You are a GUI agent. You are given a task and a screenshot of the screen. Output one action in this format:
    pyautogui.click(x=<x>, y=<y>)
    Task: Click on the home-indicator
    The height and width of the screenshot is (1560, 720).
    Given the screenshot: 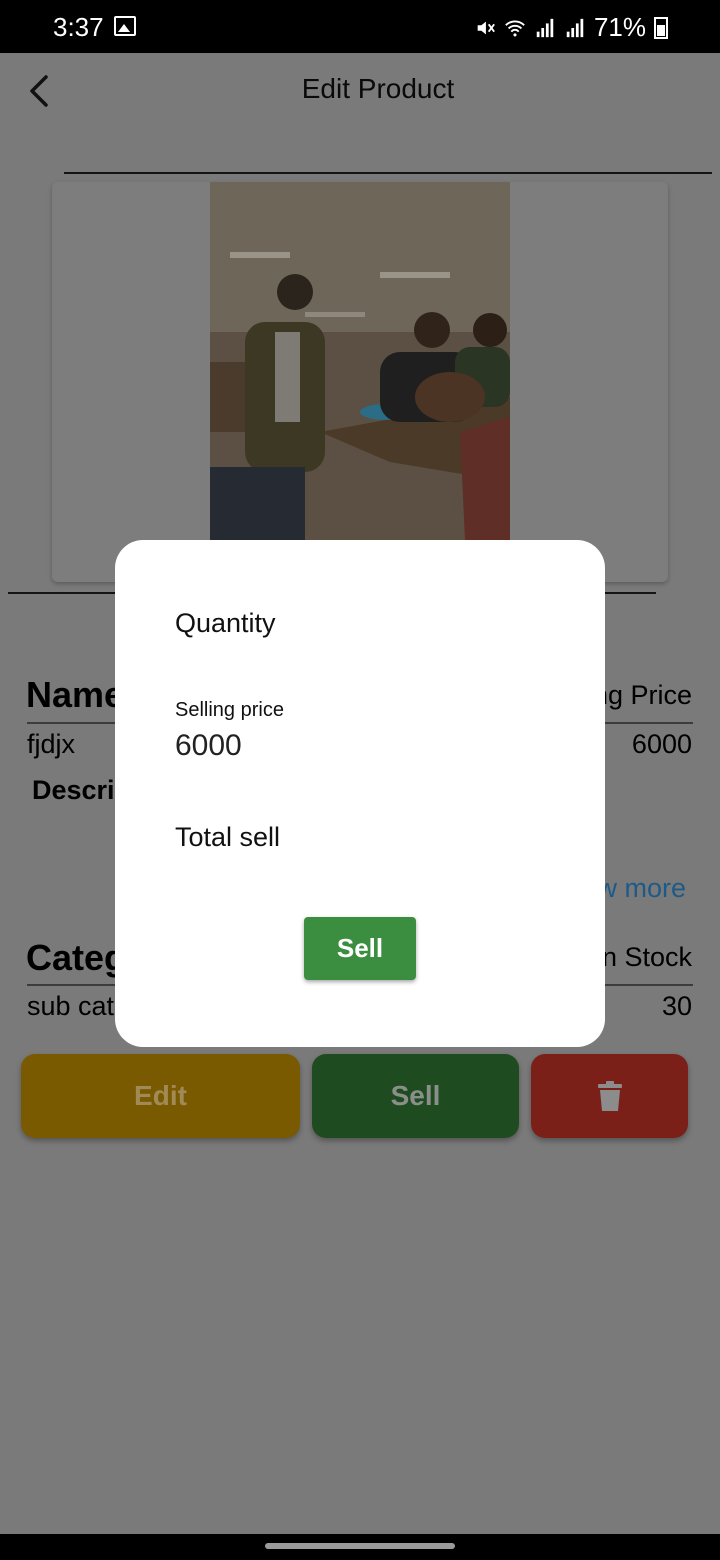 What is the action you would take?
    pyautogui.click(x=360, y=1546)
    